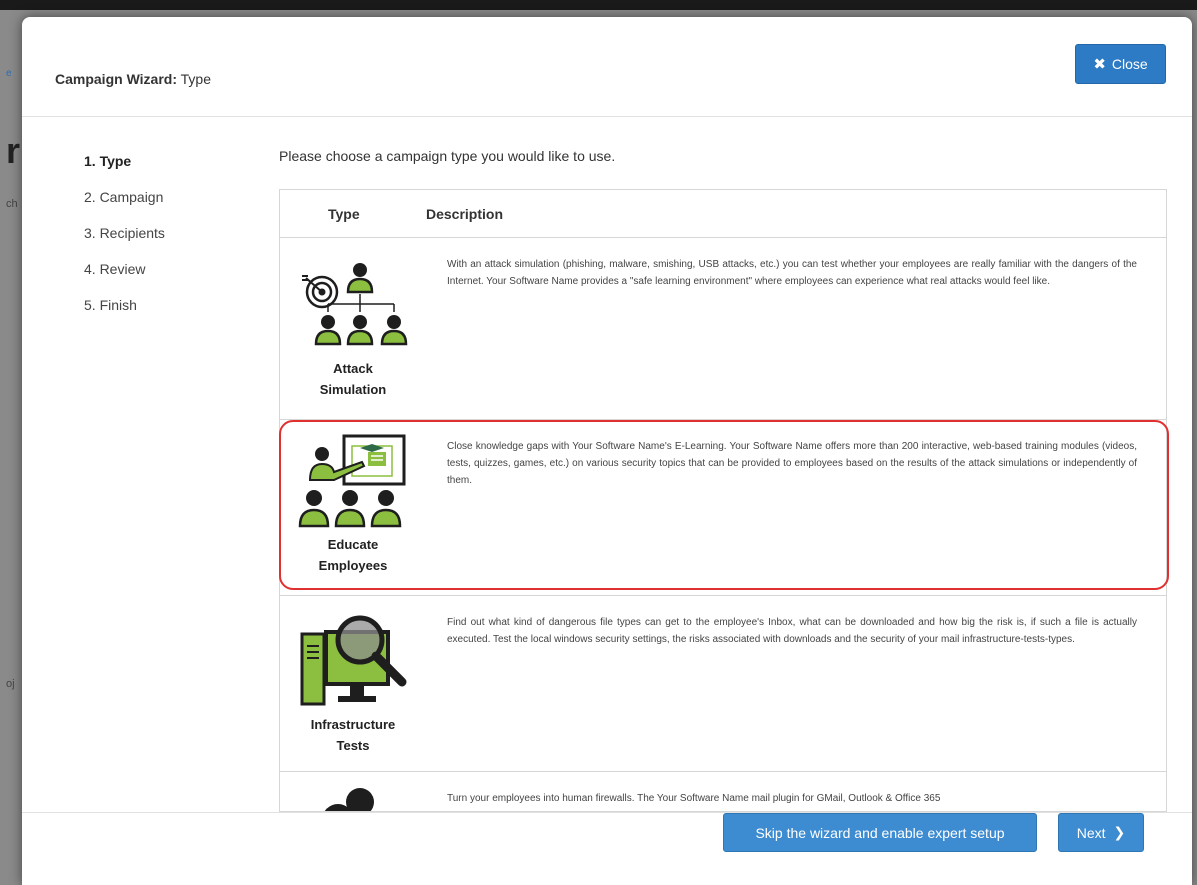 The width and height of the screenshot is (1197, 885). I want to click on background-text: e, so click(9, 73).